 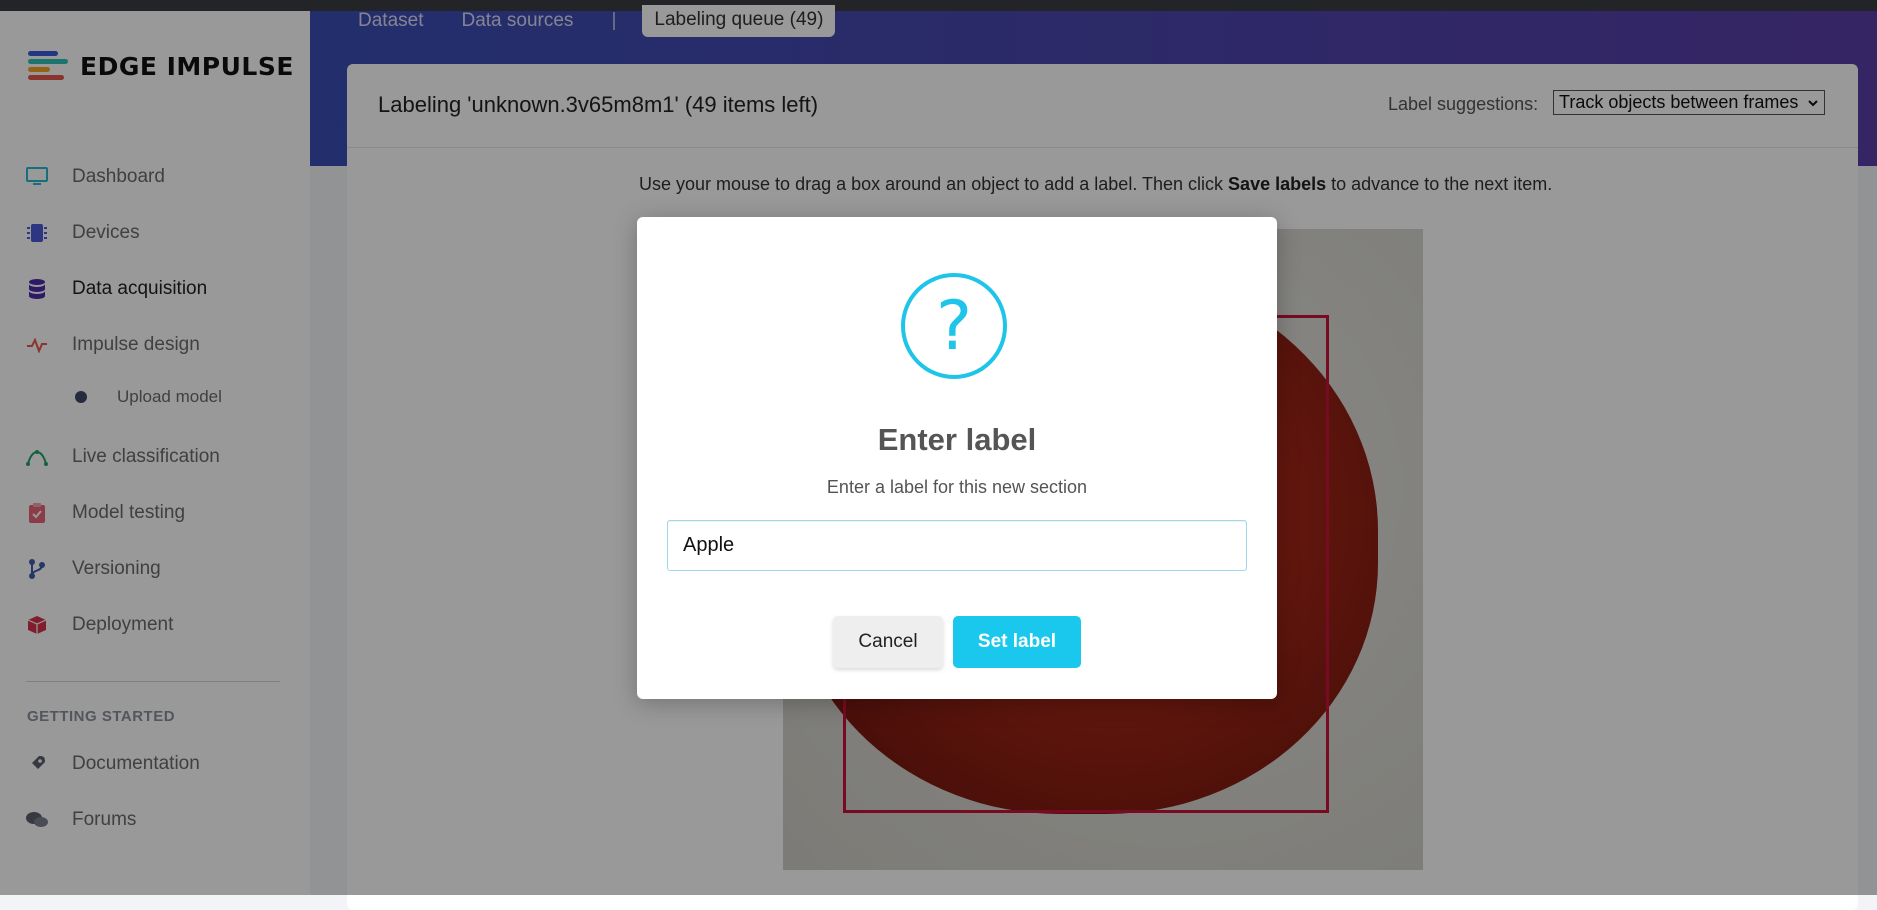 I want to click on cancel-button: Cancel, so click(x=888, y=642).